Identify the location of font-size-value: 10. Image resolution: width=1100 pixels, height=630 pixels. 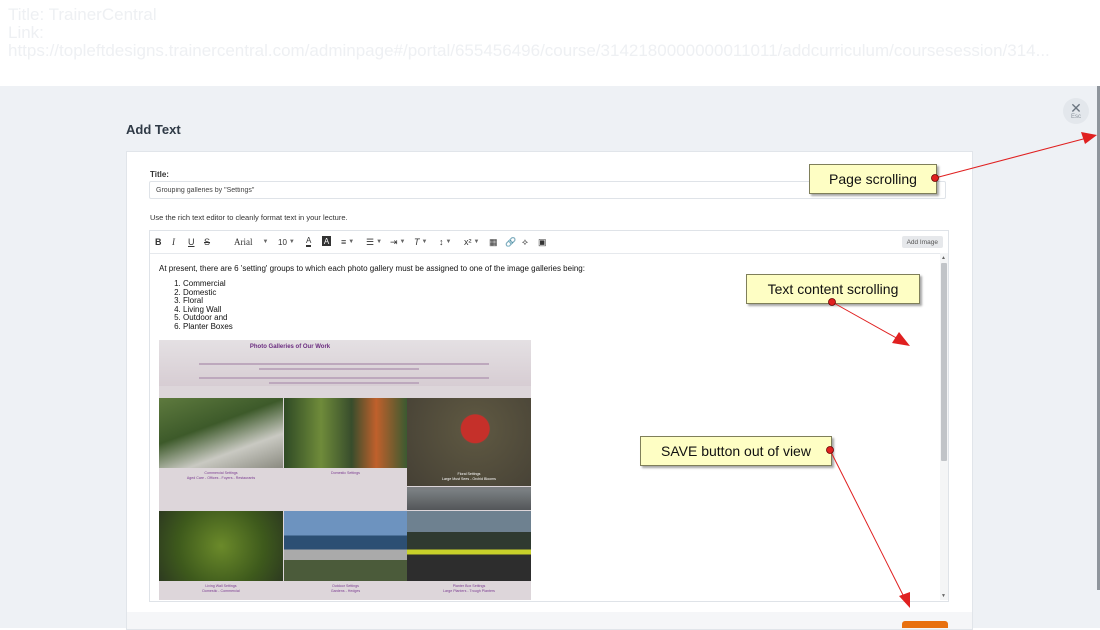
(282, 242).